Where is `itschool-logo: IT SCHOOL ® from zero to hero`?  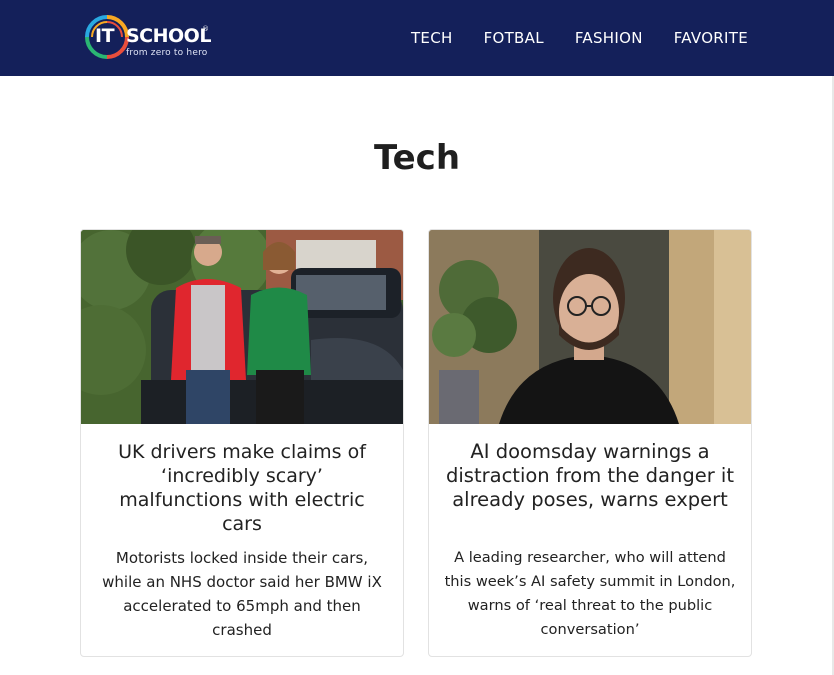 itschool-logo: IT SCHOOL ® from zero to hero is located at coordinates (154, 38).